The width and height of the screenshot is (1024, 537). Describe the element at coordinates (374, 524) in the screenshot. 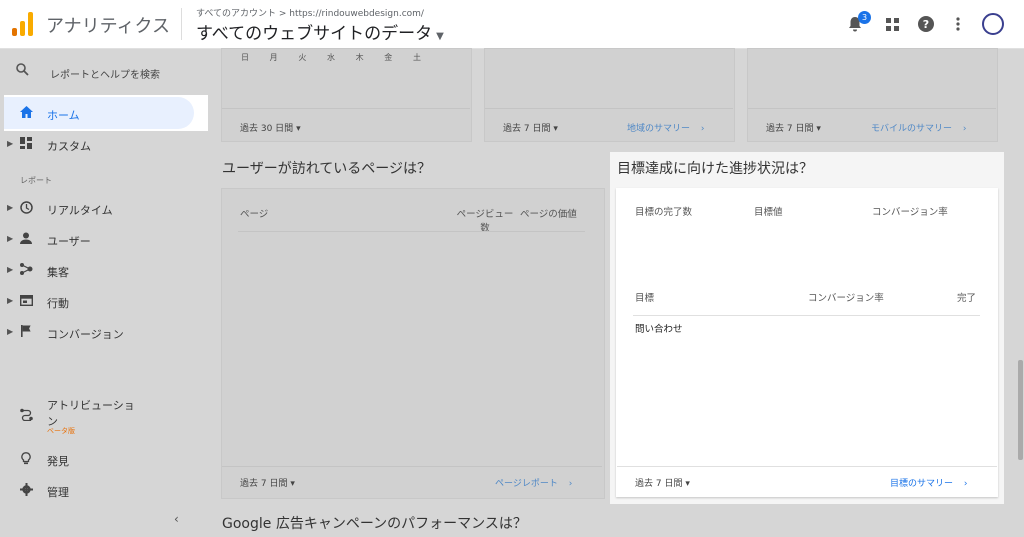

I see `ads-section-title: Google 広告キャンペーンのパフォーマンスは？` at that location.